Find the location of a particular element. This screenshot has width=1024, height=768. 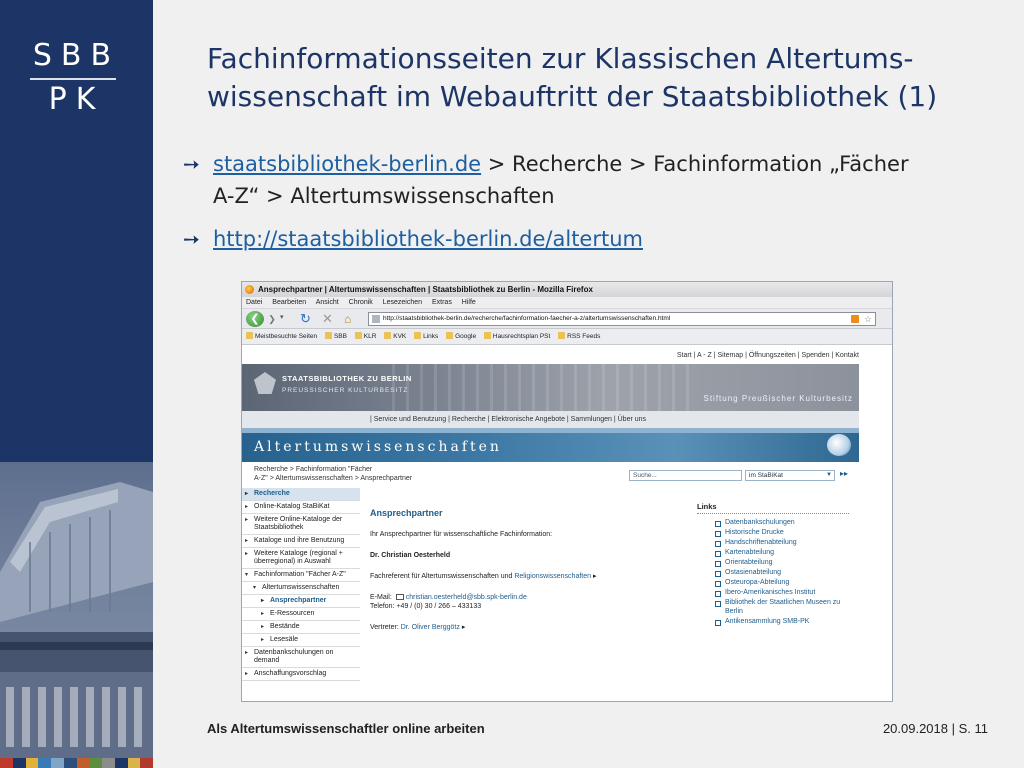

contact-deputy: Vertreter: Dr. Oliver Berggötz ▸ is located at coordinates (418, 627).